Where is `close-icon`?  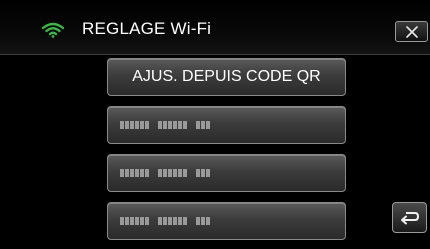 close-icon is located at coordinates (412, 32).